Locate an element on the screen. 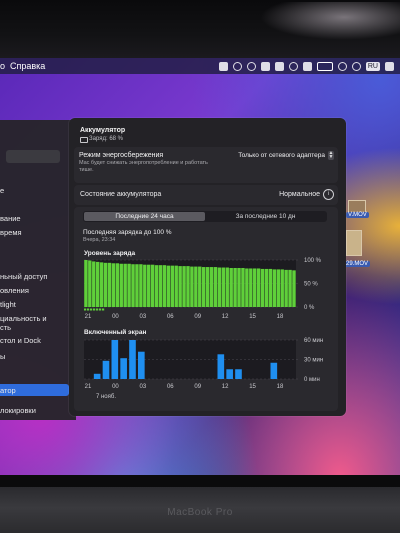 This screenshot has width=400, height=533. menu-help: Справка is located at coordinates (27, 66).